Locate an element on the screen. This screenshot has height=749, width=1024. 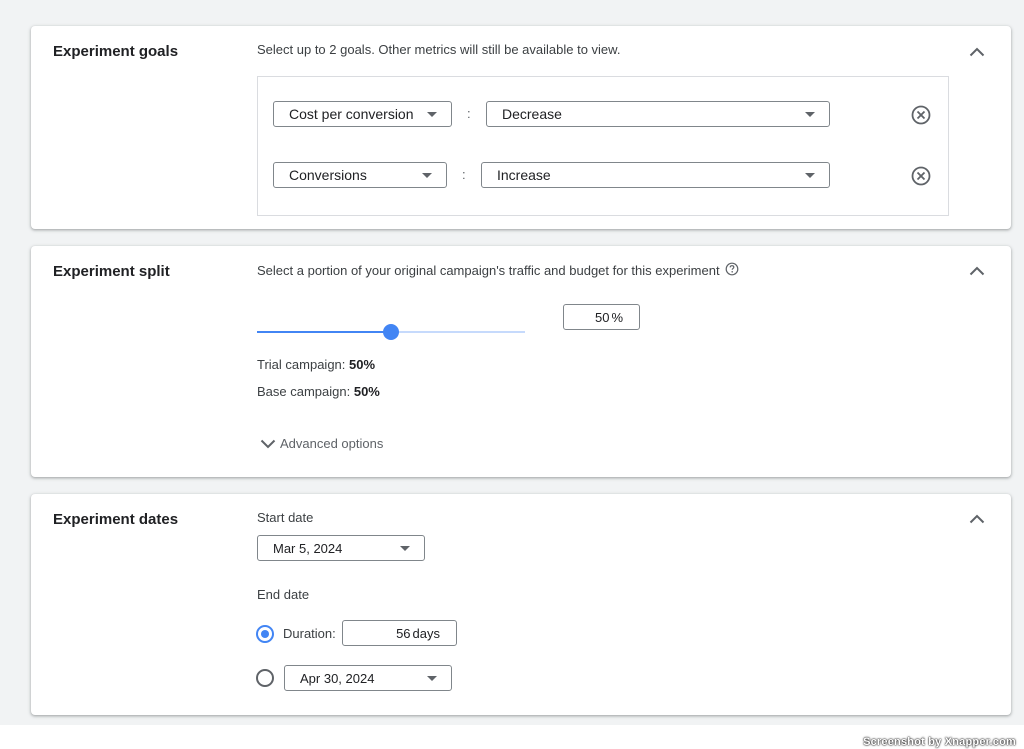
split-slider-thumb is located at coordinates (391, 332).